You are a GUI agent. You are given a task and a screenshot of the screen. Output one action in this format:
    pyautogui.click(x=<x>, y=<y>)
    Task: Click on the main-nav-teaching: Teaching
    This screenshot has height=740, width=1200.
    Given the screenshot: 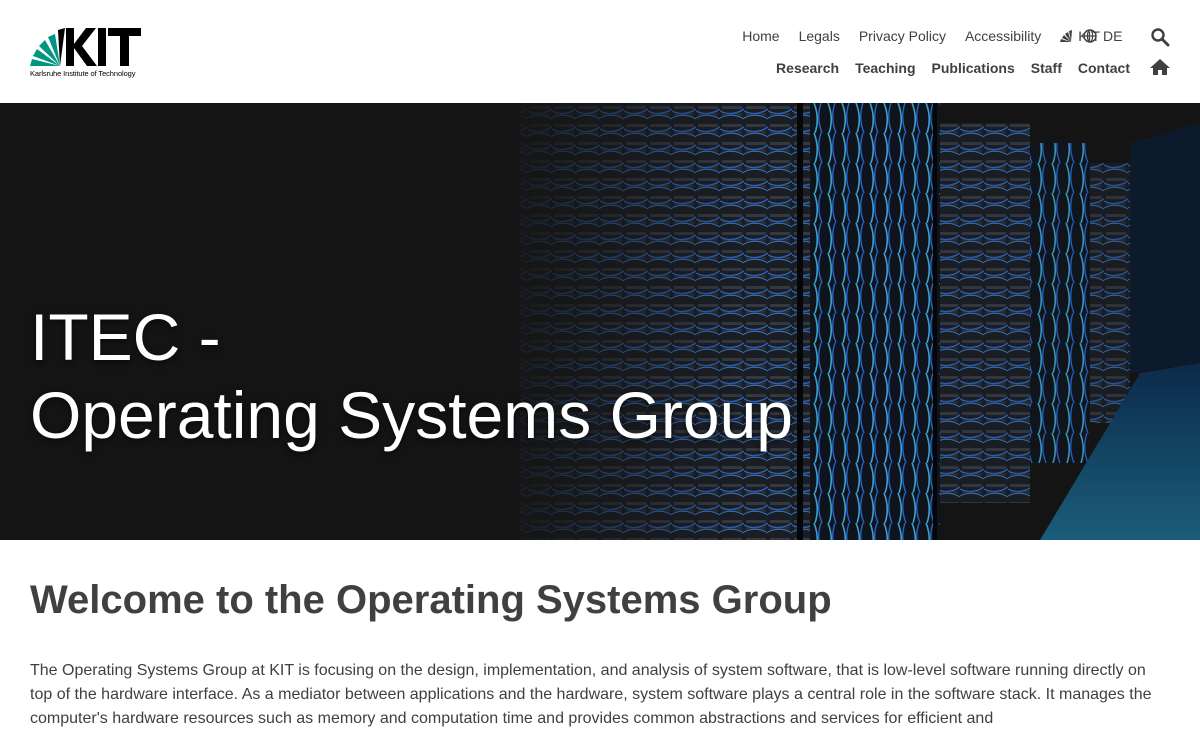 What is the action you would take?
    pyautogui.click(x=885, y=68)
    